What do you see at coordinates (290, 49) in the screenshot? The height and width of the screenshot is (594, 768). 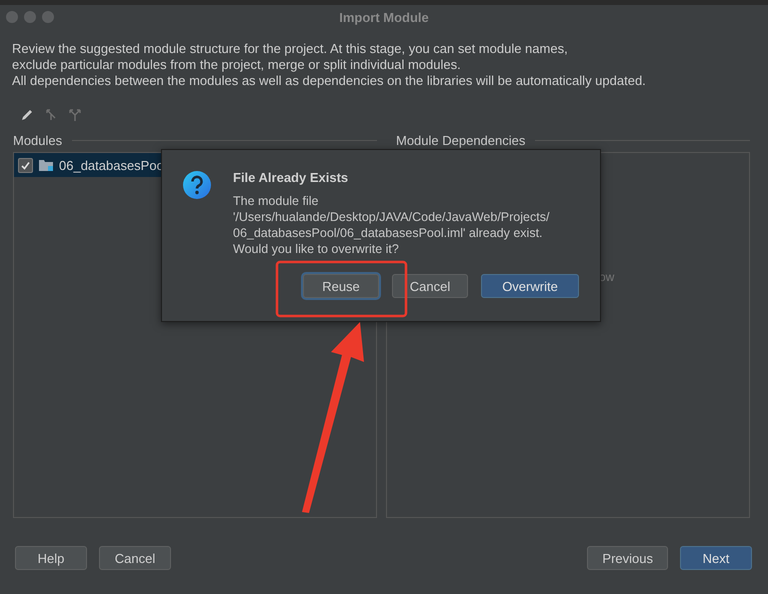 I see `description-line: Review the suggested module structure for the project. At this stage, you can set module names,` at bounding box center [290, 49].